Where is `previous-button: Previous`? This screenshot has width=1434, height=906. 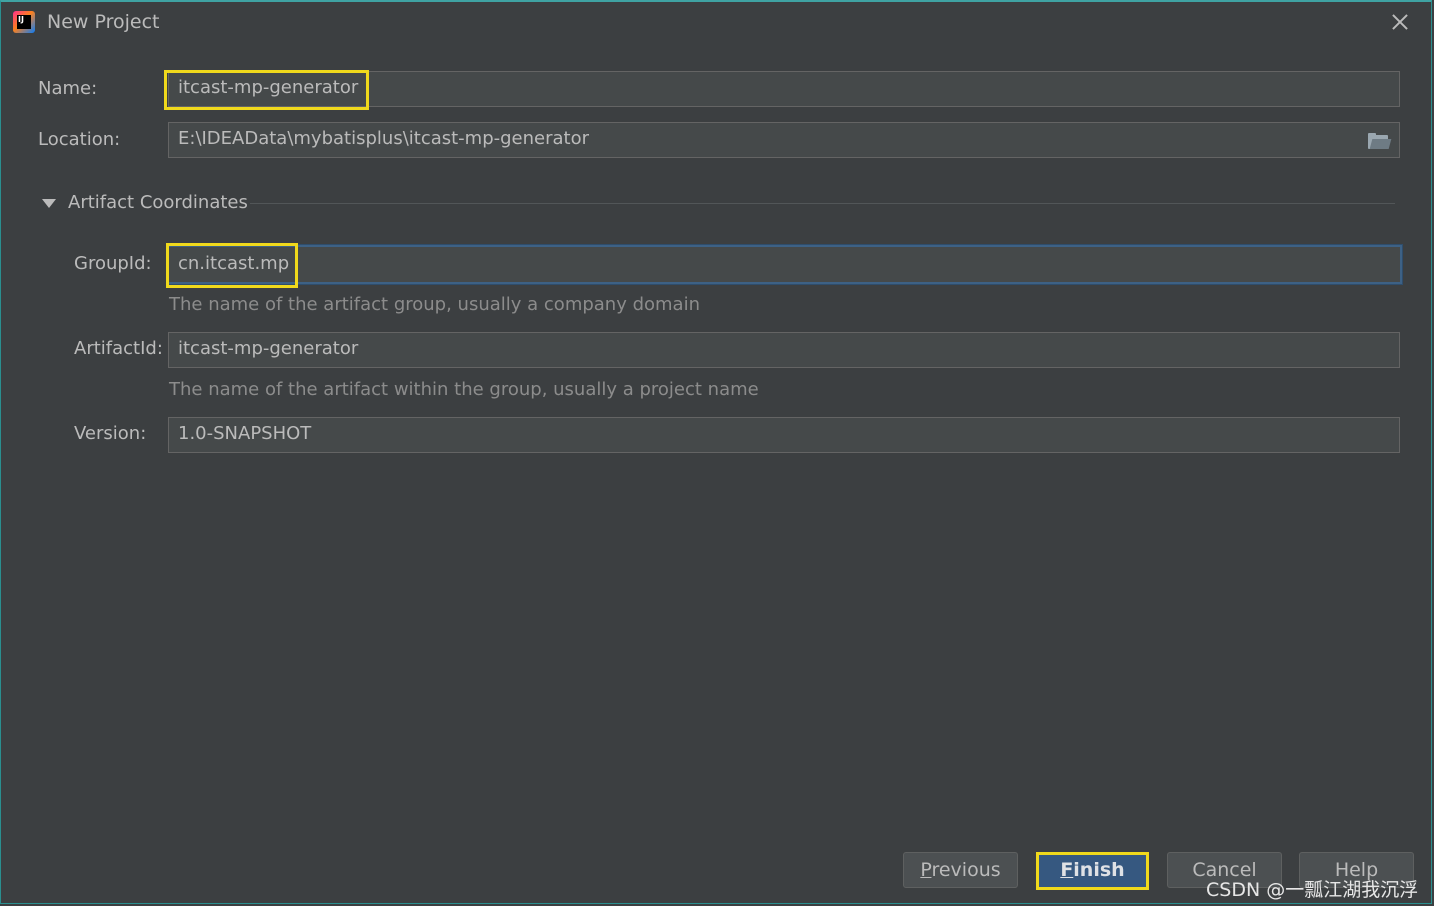
previous-button: Previous is located at coordinates (960, 870).